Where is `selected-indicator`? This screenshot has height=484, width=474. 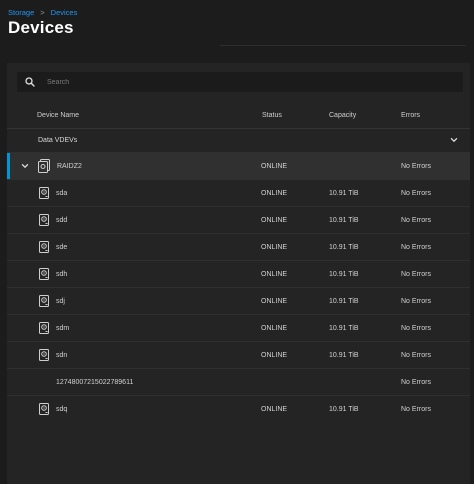 selected-indicator is located at coordinates (8, 166).